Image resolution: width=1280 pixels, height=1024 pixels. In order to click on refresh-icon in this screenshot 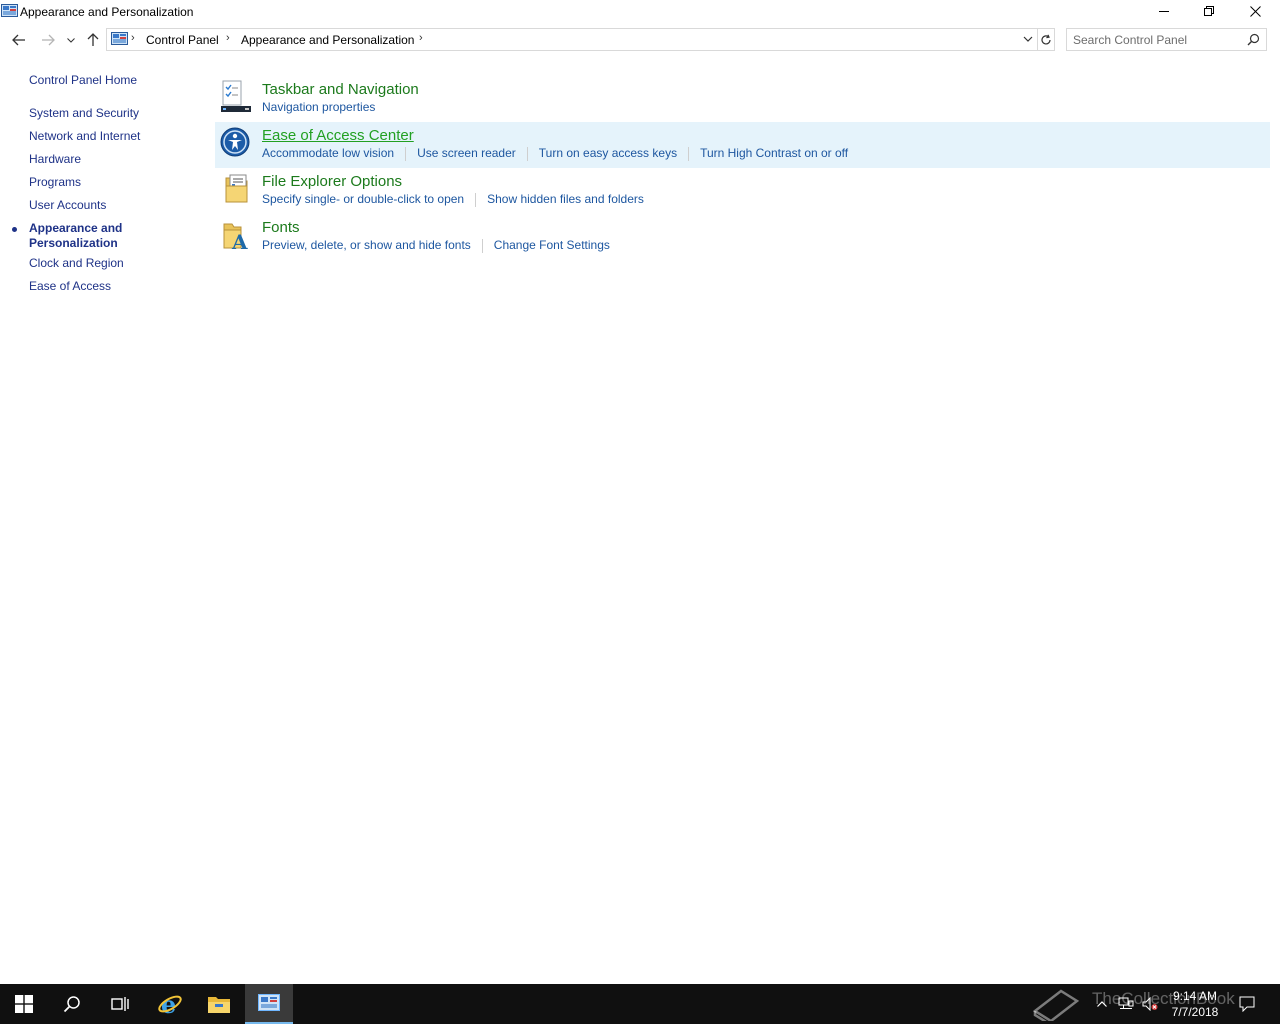, I will do `click(1045, 39)`.